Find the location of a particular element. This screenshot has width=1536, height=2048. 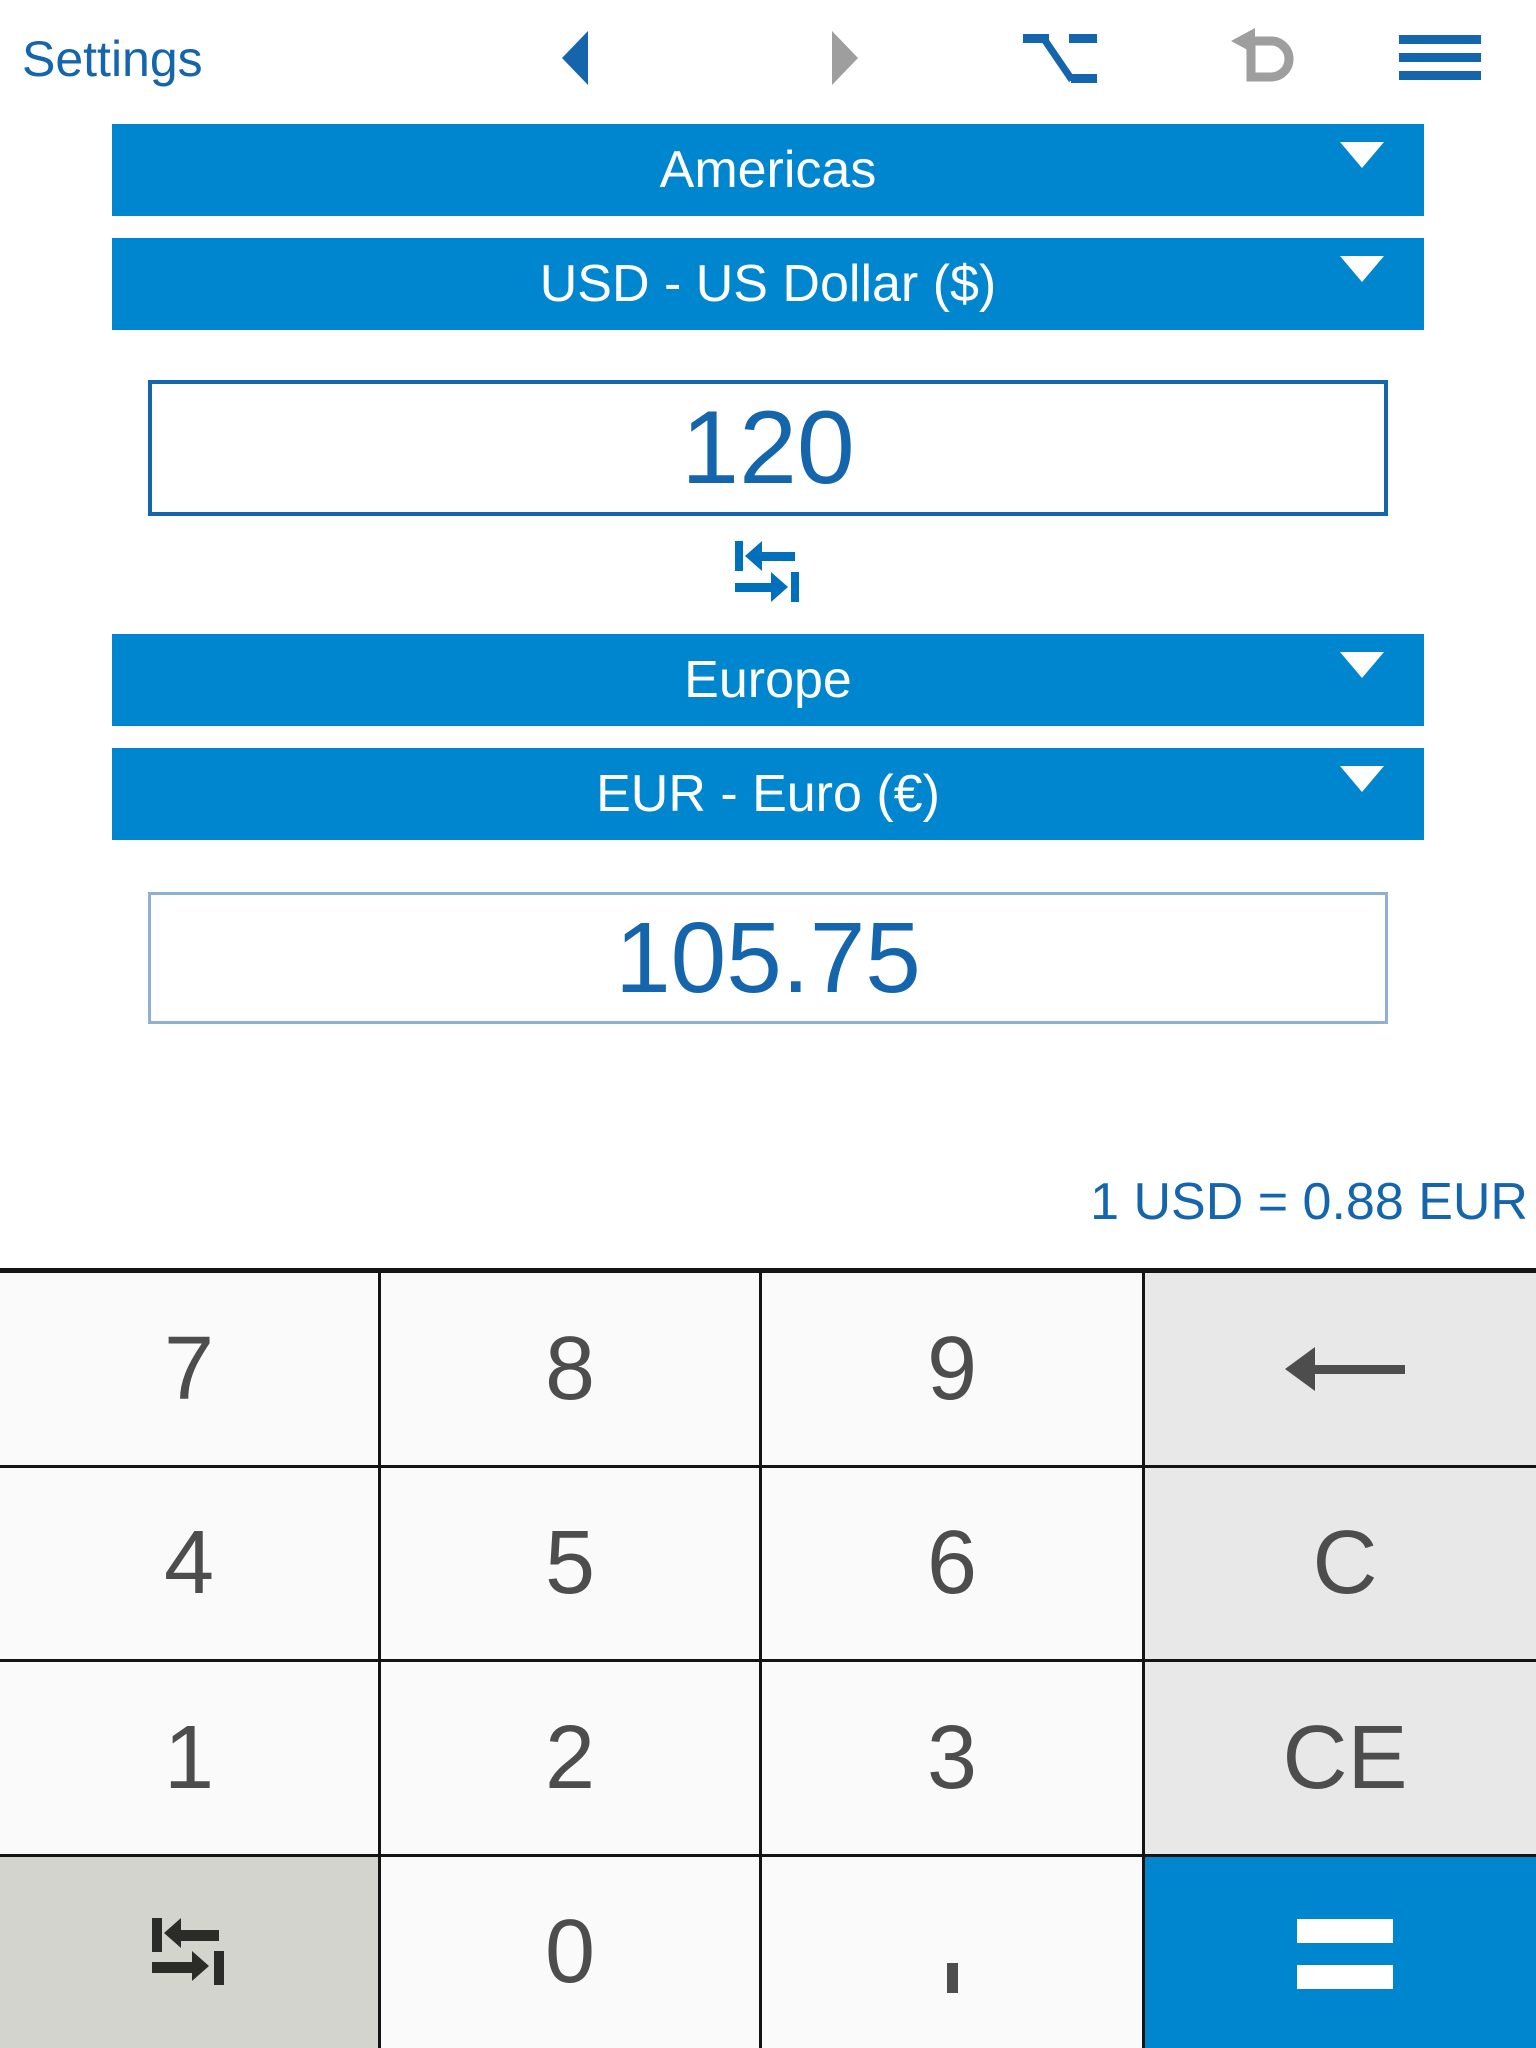

key-0: 0 is located at coordinates (570, 1952).